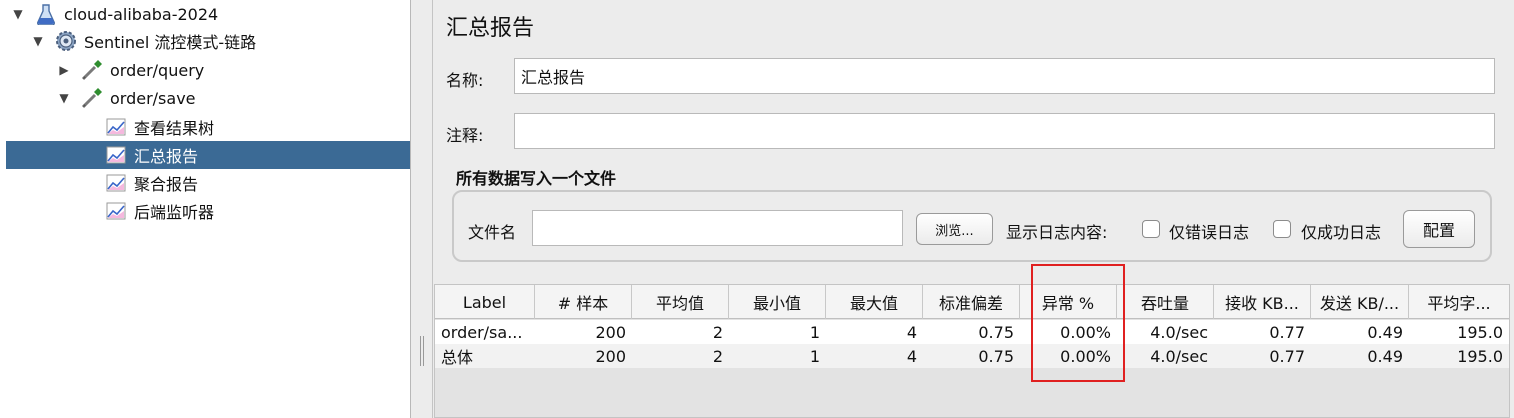  What do you see at coordinates (1057, 232) in the screenshot?
I see `log-content-label: 显示日志内容:` at bounding box center [1057, 232].